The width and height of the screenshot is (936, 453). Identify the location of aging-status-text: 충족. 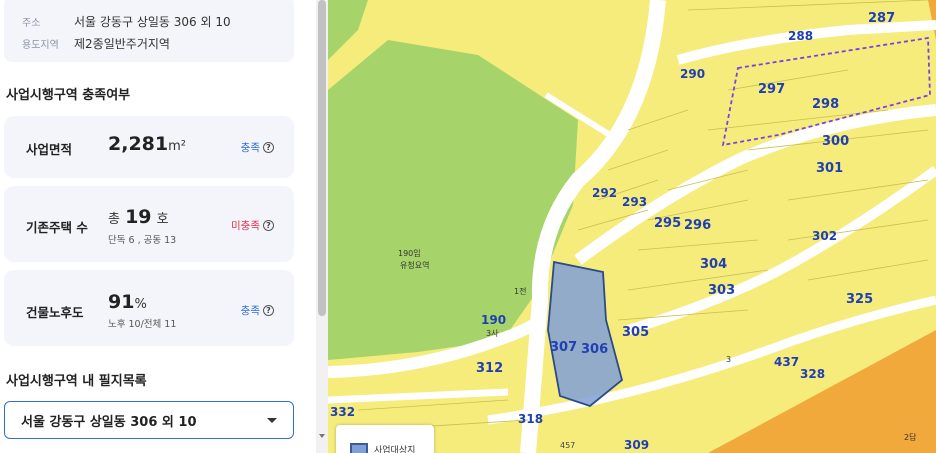
(250, 311).